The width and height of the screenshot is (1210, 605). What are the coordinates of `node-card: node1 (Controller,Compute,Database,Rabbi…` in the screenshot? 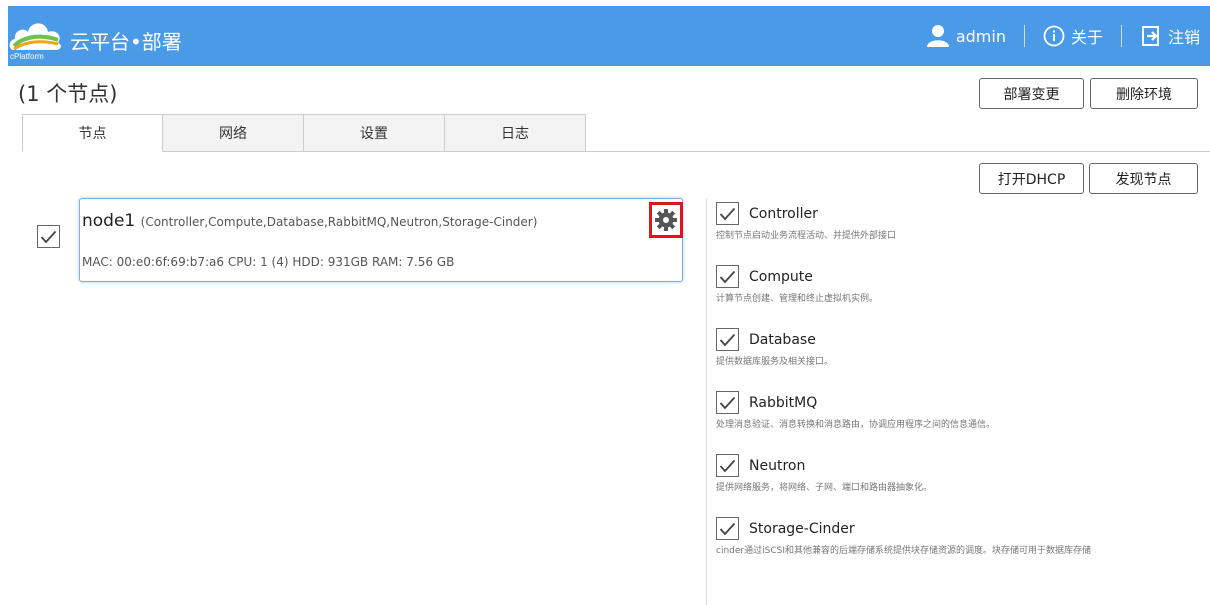 It's located at (381, 240).